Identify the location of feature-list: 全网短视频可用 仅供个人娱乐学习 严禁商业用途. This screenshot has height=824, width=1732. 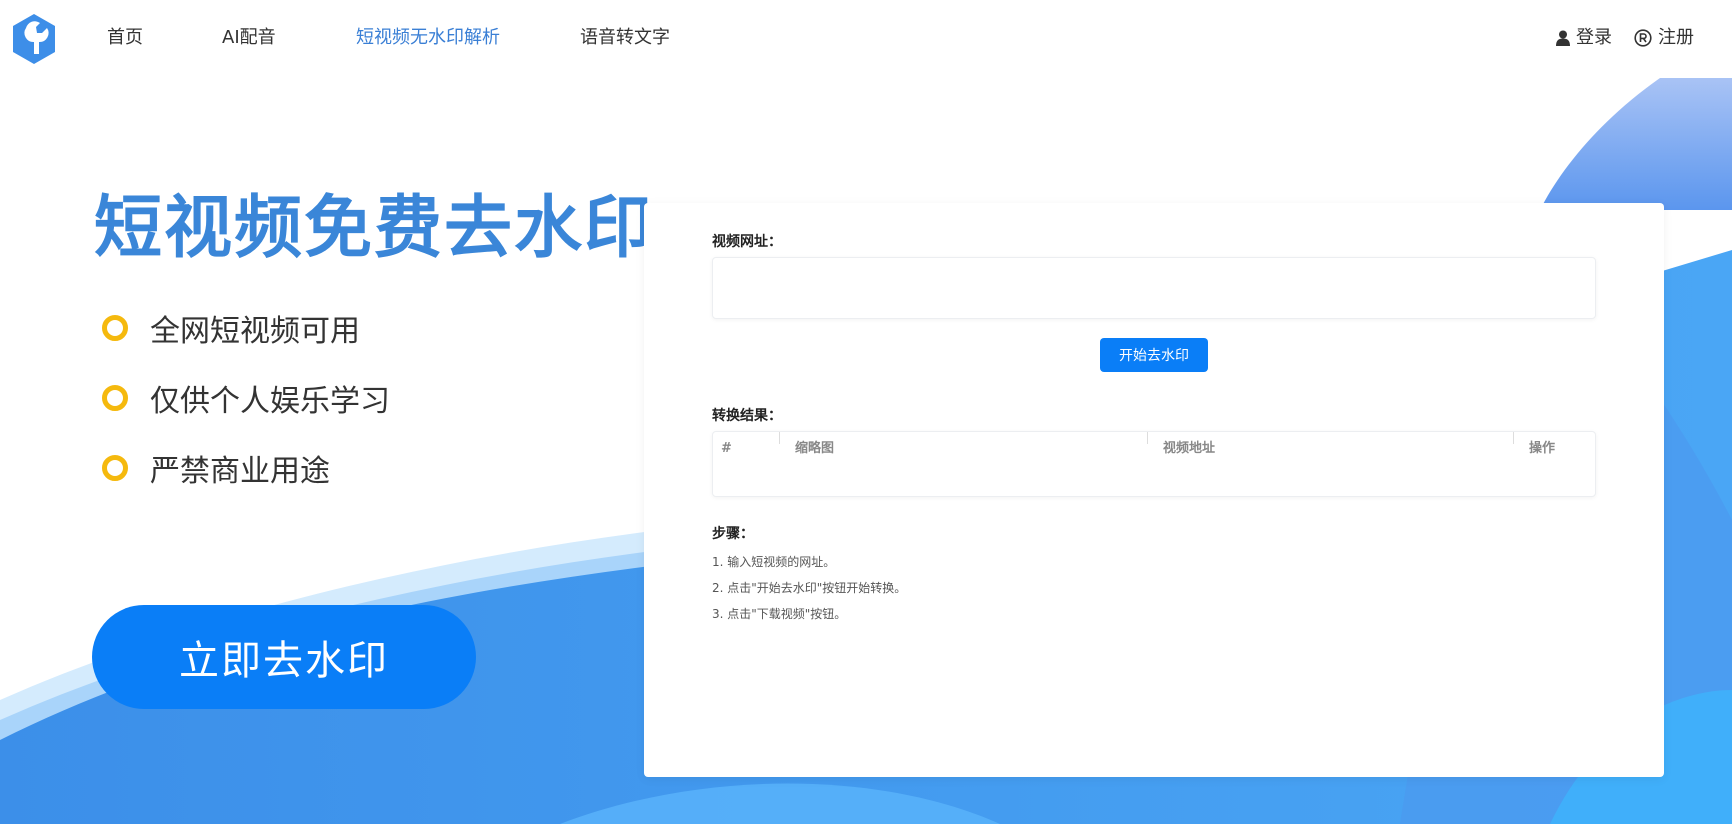
(246, 413).